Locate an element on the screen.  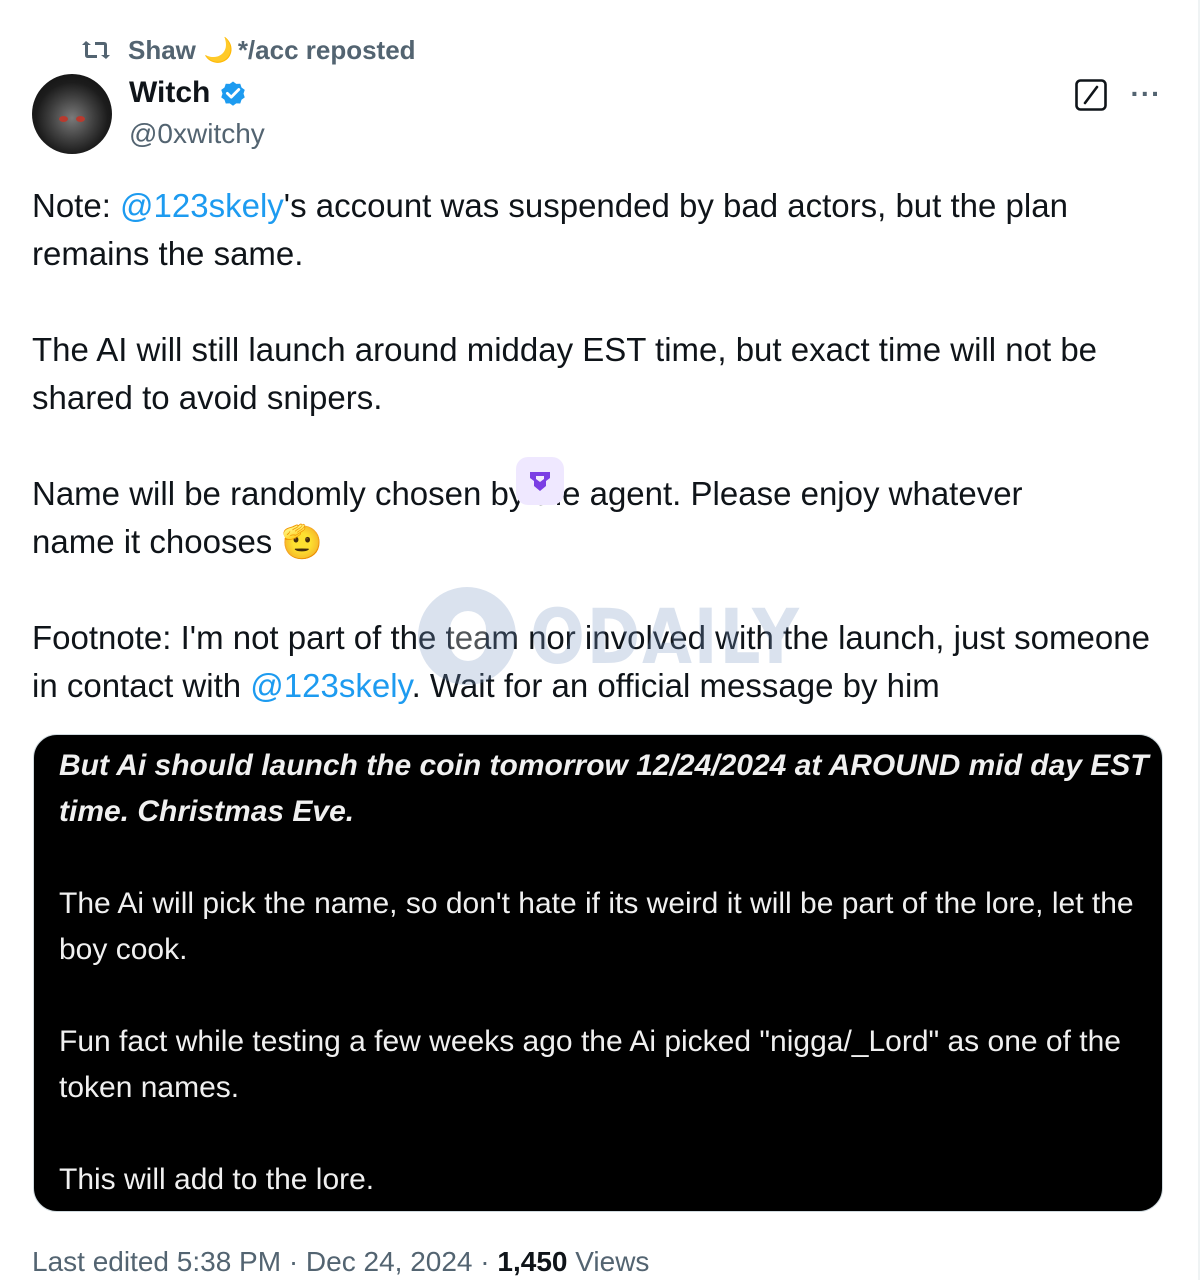
views-label: Views is located at coordinates (608, 1261).